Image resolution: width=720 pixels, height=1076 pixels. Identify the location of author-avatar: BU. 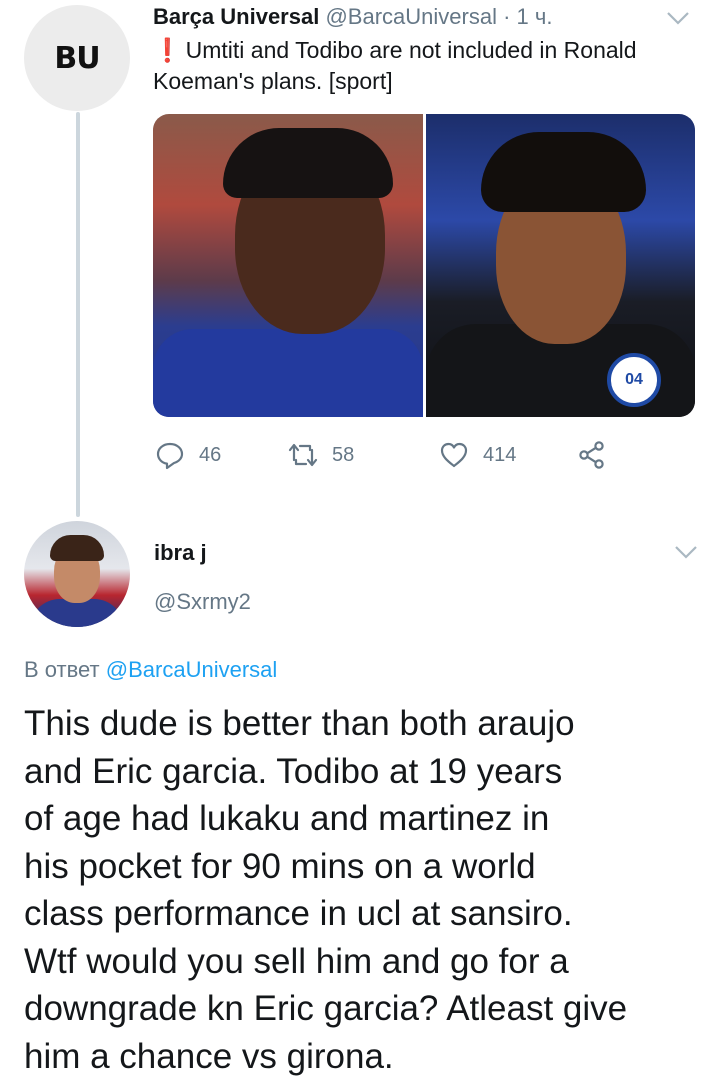
(77, 58).